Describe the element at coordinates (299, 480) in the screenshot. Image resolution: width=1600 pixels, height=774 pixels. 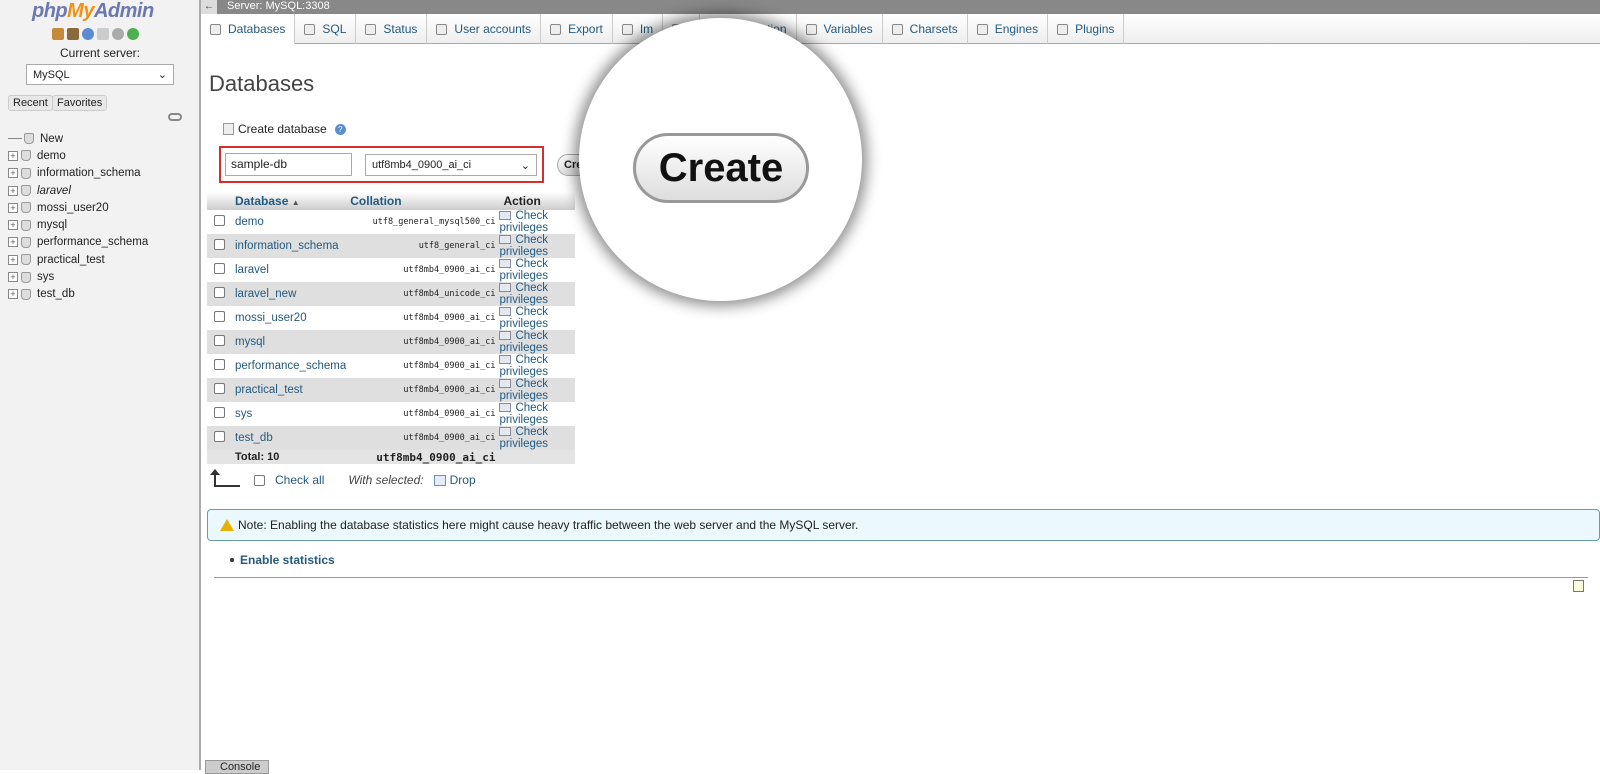
I see `check-all-label: Check all` at that location.